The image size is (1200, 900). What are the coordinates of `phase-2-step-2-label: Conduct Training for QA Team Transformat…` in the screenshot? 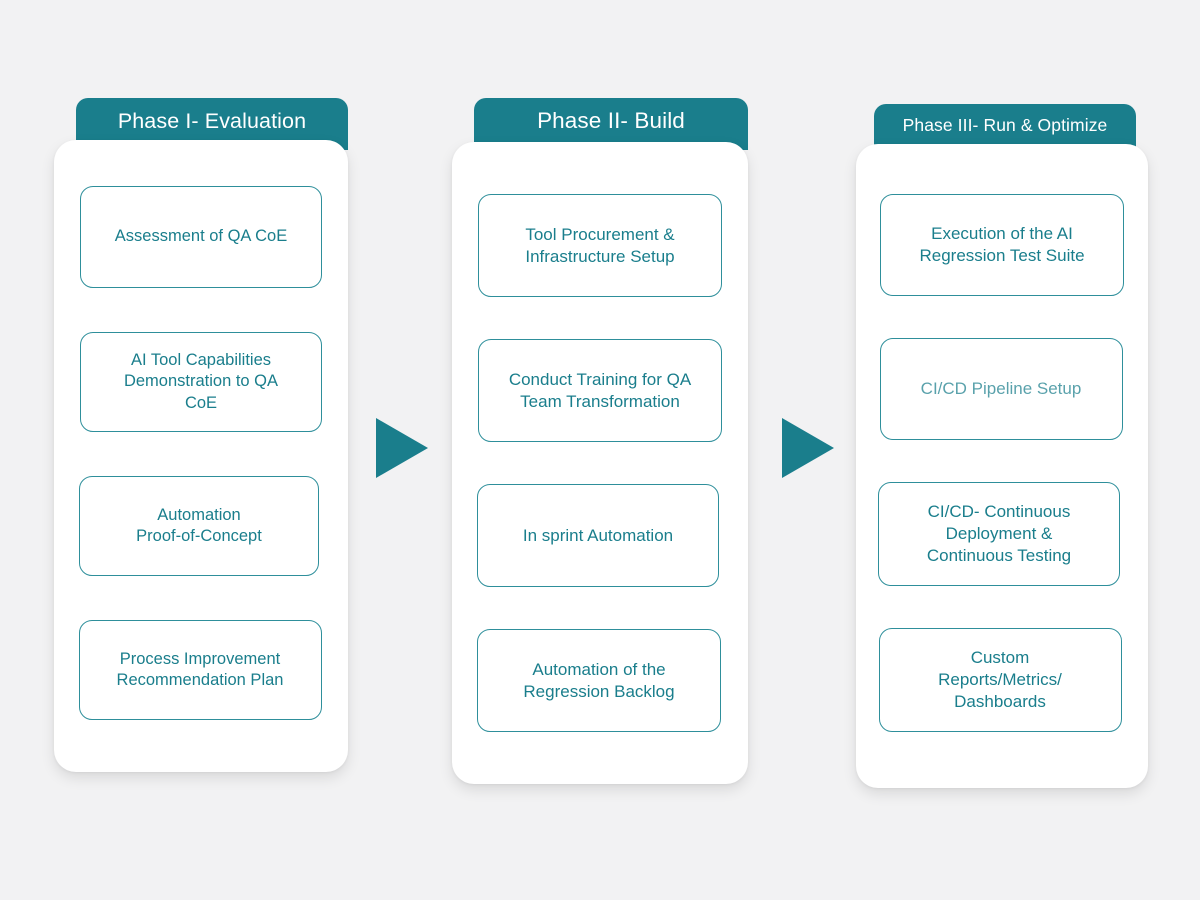 It's located at (600, 390).